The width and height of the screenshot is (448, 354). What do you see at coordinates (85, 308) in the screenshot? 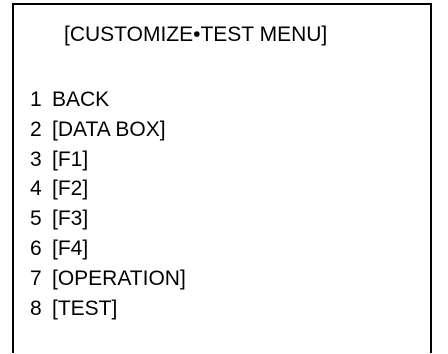
I see `menu-item-label: [TEST]` at bounding box center [85, 308].